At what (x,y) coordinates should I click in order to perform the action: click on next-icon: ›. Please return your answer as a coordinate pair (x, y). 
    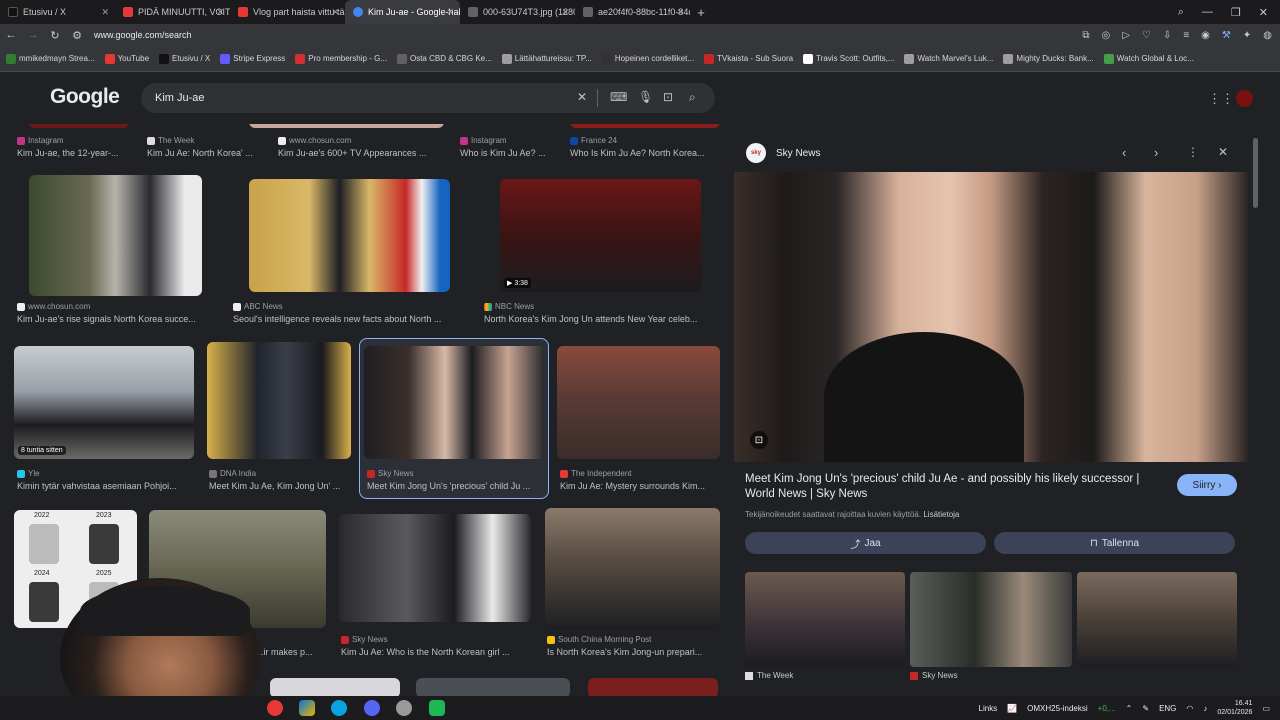
    Looking at the image, I should click on (1156, 152).